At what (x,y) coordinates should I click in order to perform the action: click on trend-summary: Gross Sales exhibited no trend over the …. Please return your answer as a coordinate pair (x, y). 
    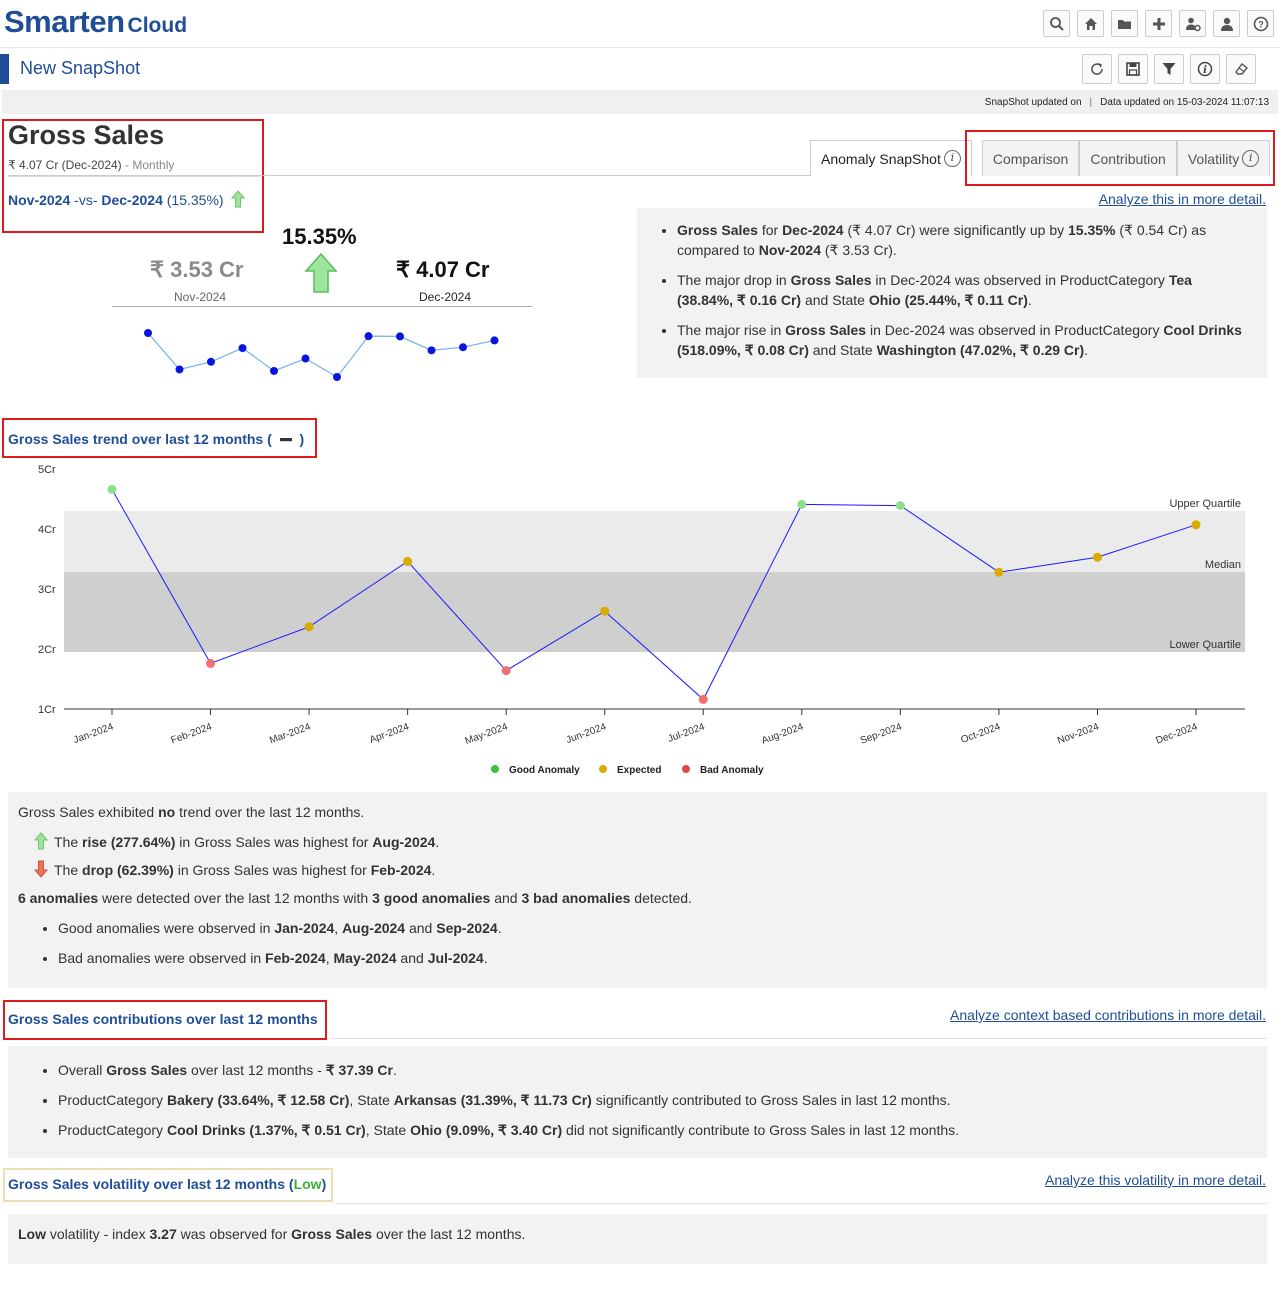
    Looking at the image, I should click on (637, 890).